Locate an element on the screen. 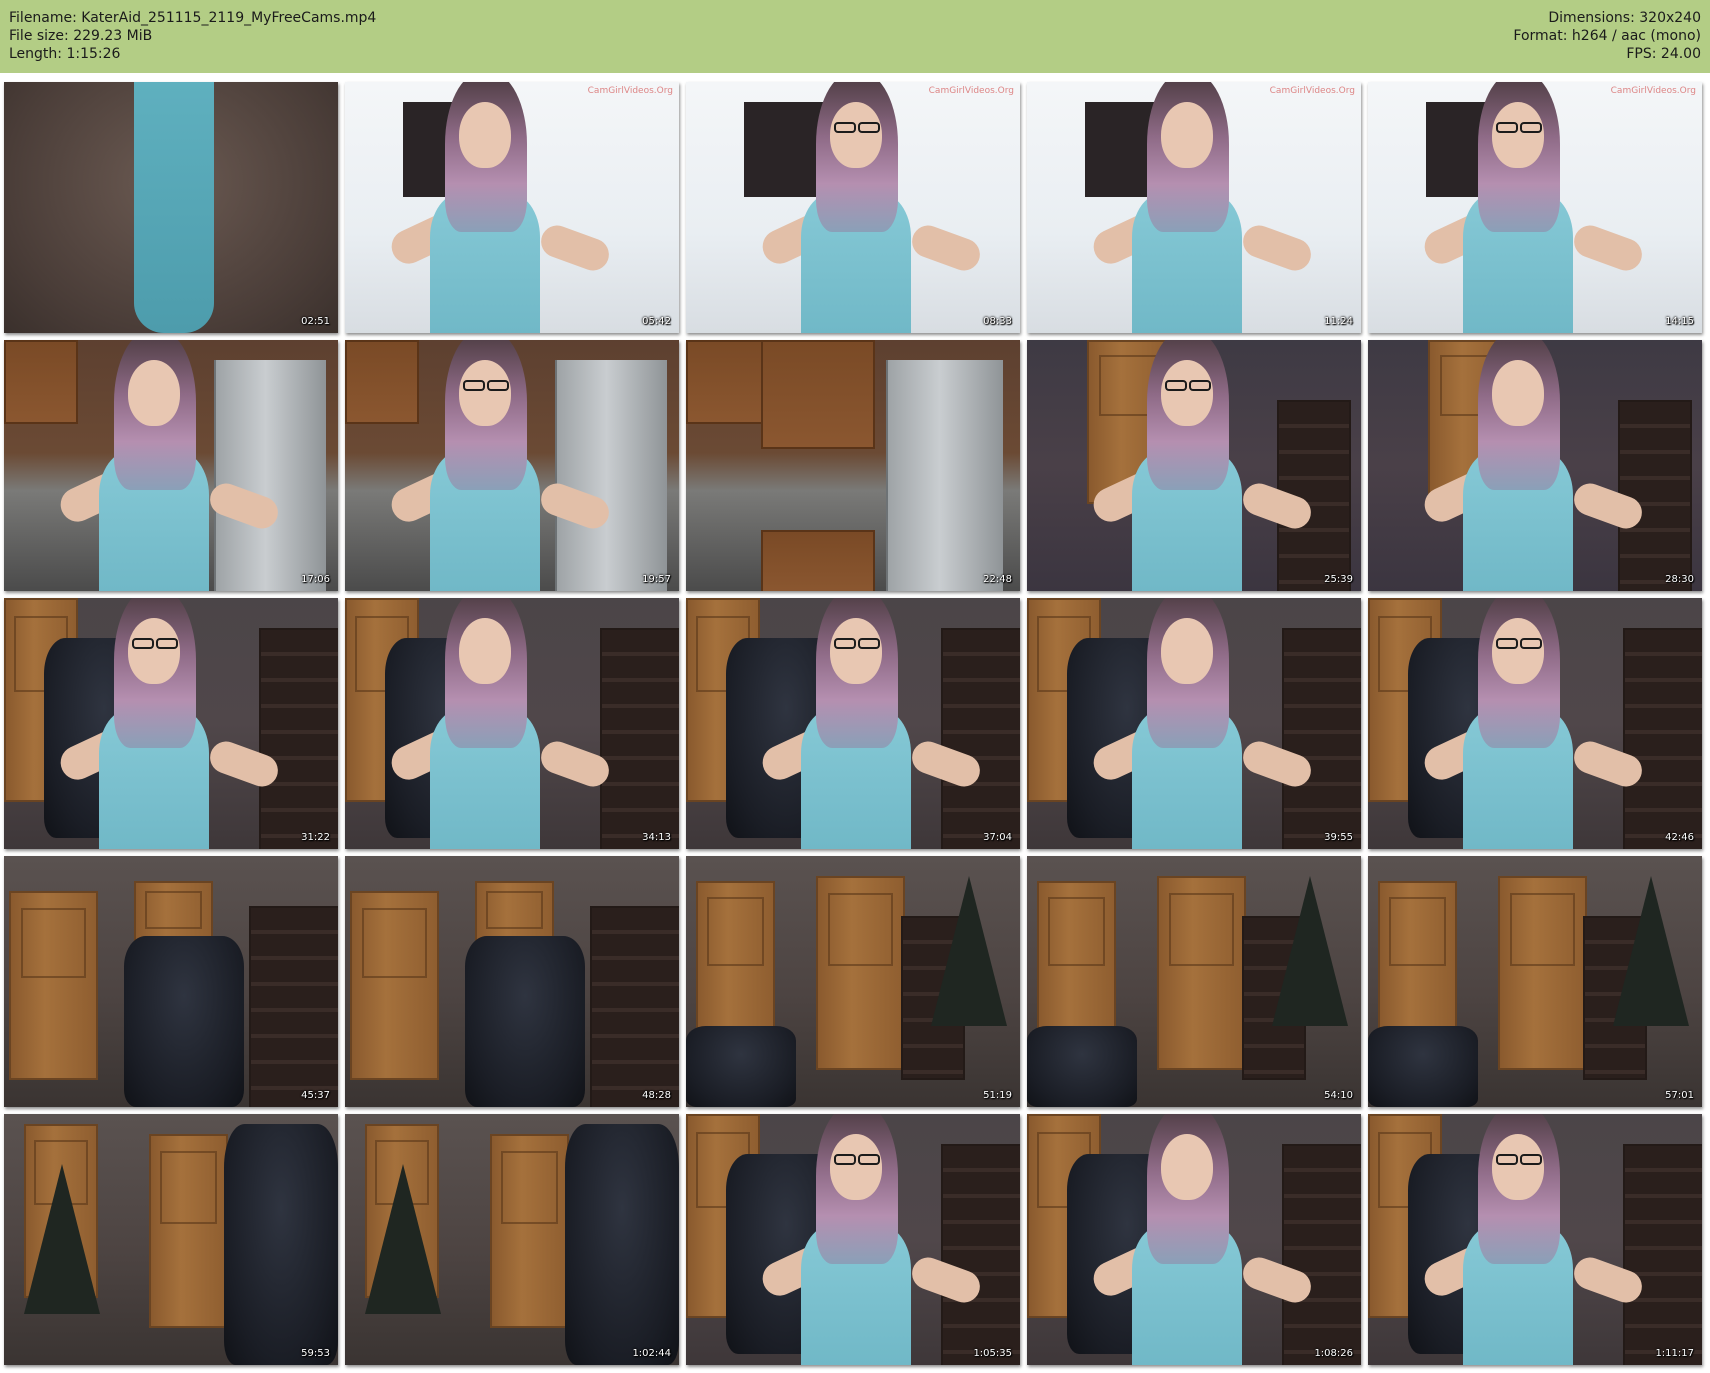  video-thumbnail: 39:55 is located at coordinates (1194, 723).